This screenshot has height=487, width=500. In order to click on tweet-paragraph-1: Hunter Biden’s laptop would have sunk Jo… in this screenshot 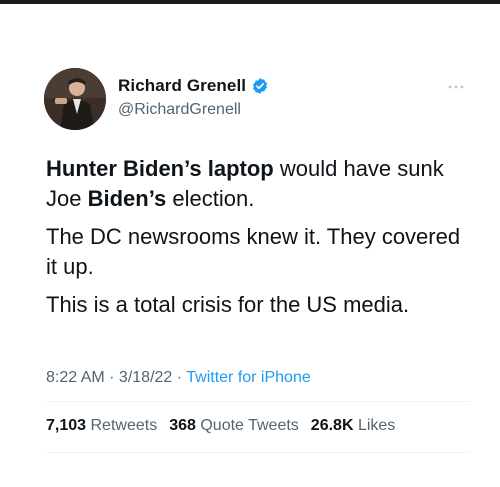, I will do `click(261, 184)`.